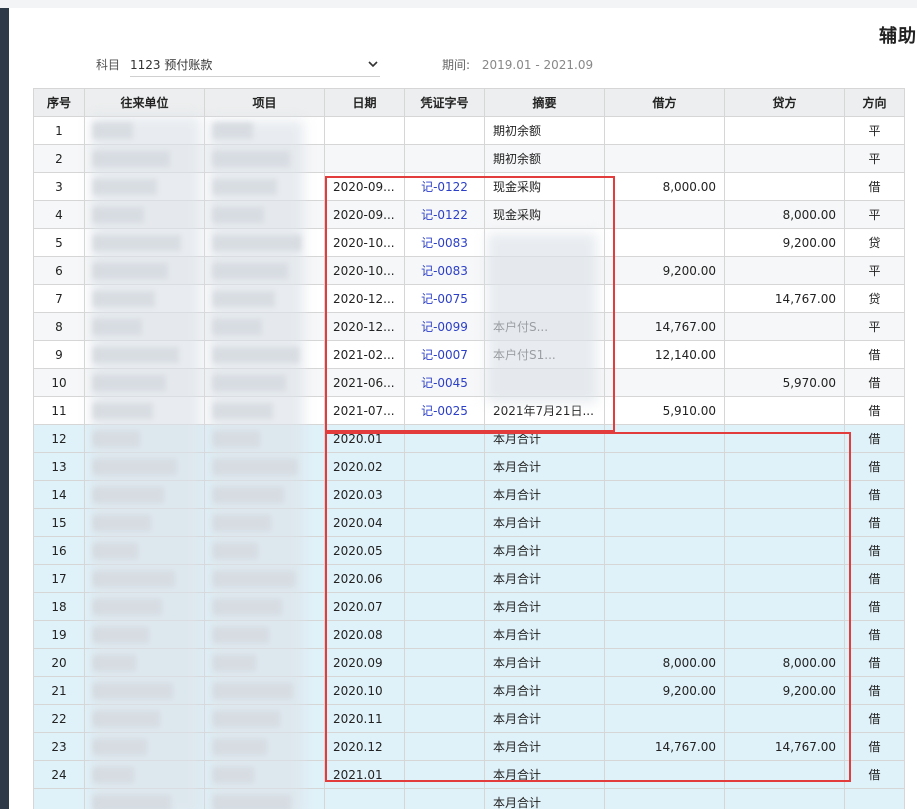 The width and height of the screenshot is (917, 809). What do you see at coordinates (59, 690) in the screenshot?
I see `cell-no: 21` at bounding box center [59, 690].